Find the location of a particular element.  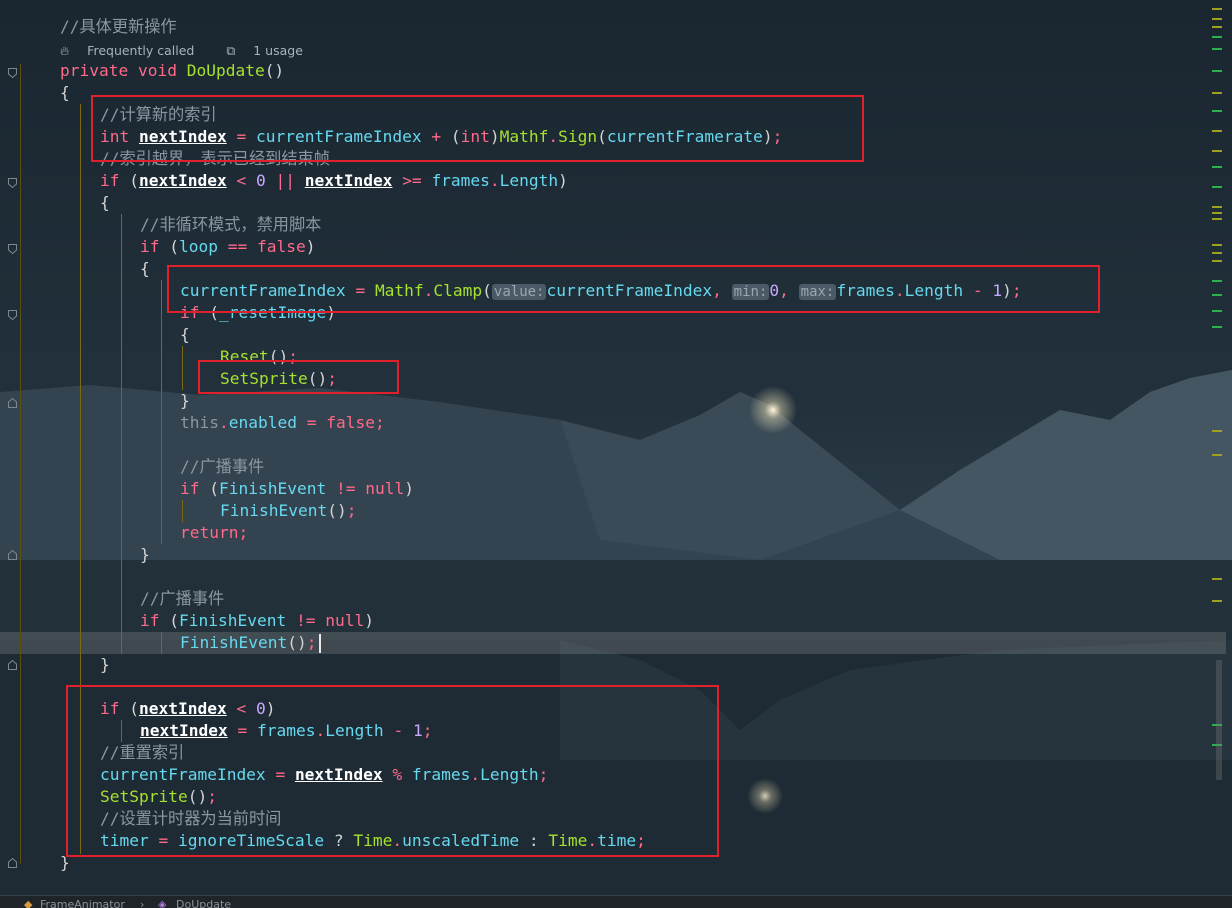

code-line: if (loop == false) is located at coordinates (228, 246).